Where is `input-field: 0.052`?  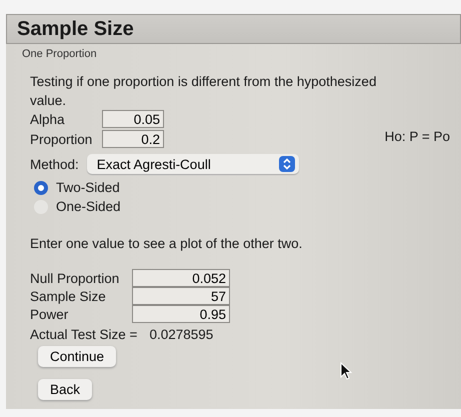
input-field: 0.052 is located at coordinates (181, 278).